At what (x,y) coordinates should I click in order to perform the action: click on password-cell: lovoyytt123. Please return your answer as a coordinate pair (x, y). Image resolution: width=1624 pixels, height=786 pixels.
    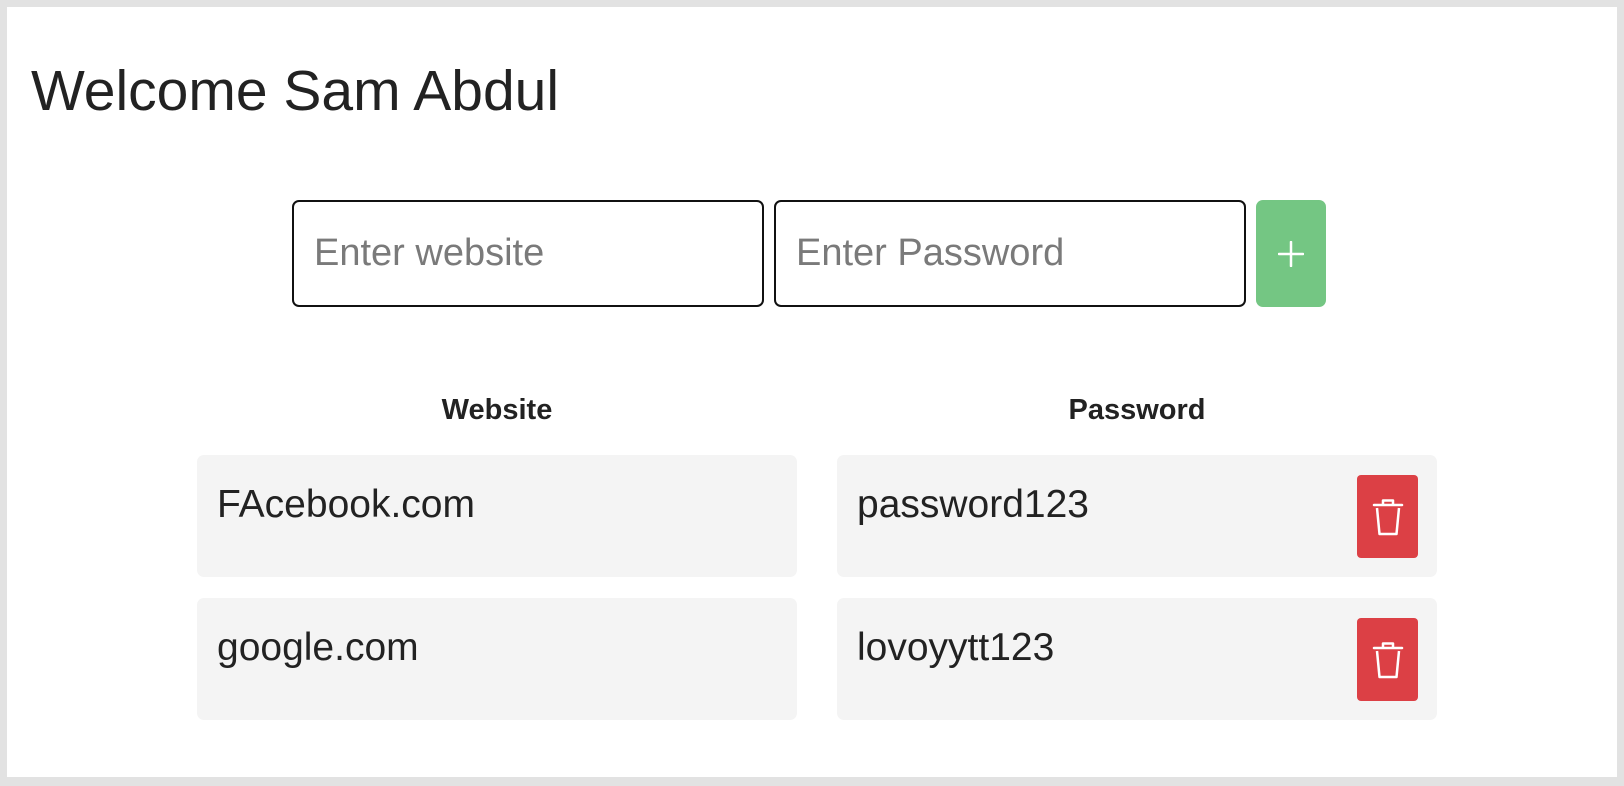
    Looking at the image, I should click on (1137, 659).